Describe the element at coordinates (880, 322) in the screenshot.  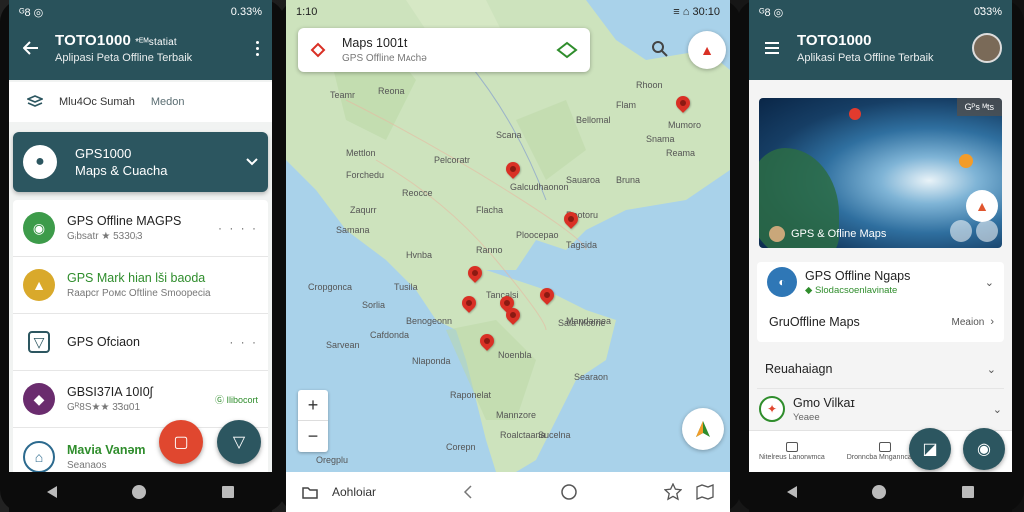
I see `list-item: GruOffline Maps Meaion ›` at that location.